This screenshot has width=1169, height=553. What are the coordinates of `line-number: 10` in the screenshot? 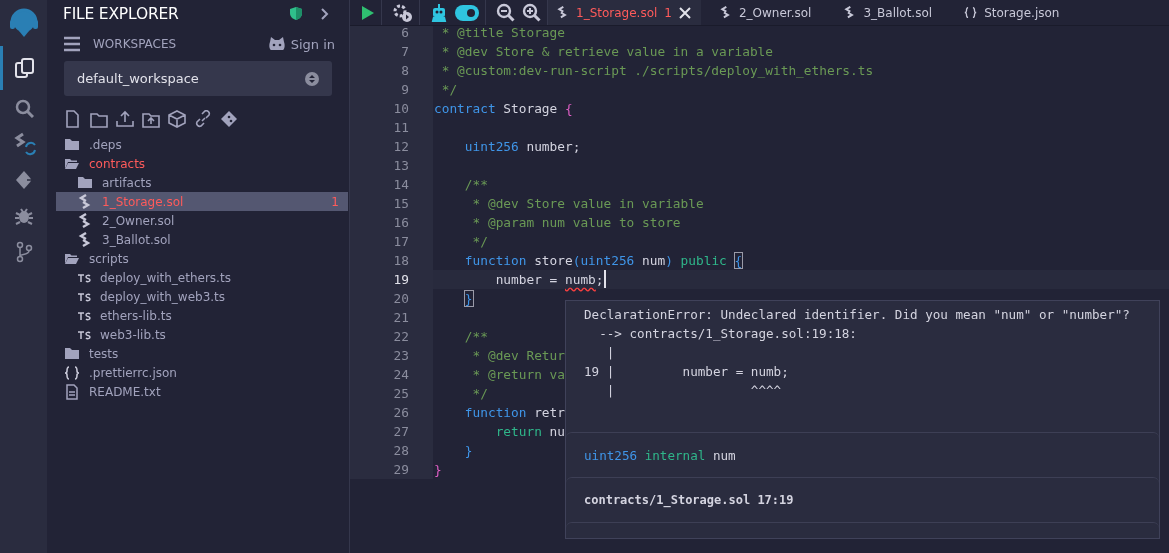 It's located at (391, 108).